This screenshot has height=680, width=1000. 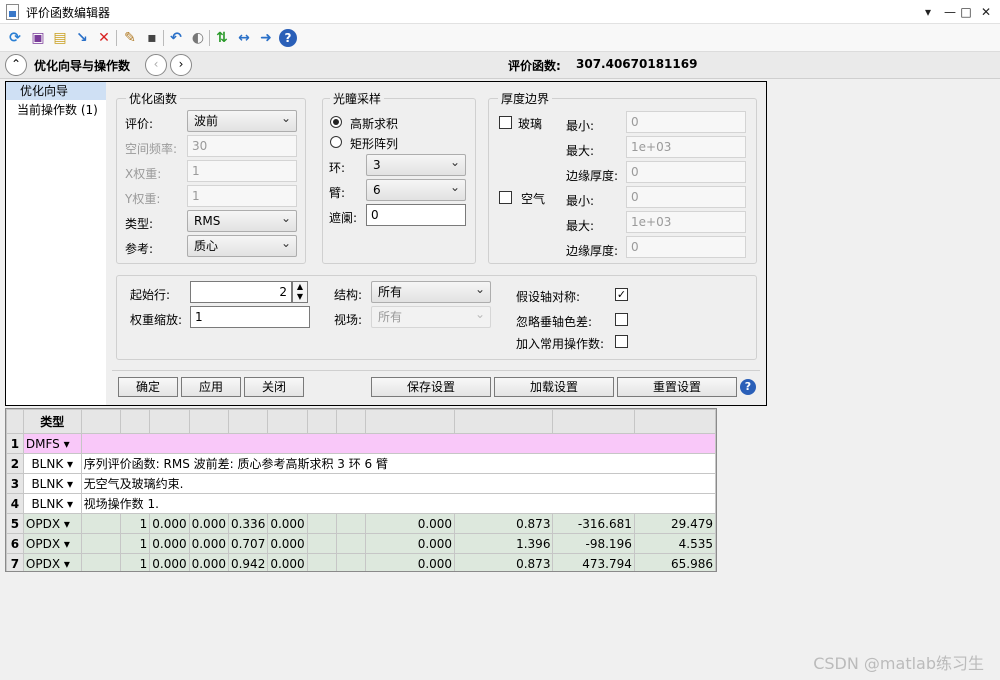 What do you see at coordinates (686, 147) in the screenshot?
I see `glass-max-input: 1e+03` at bounding box center [686, 147].